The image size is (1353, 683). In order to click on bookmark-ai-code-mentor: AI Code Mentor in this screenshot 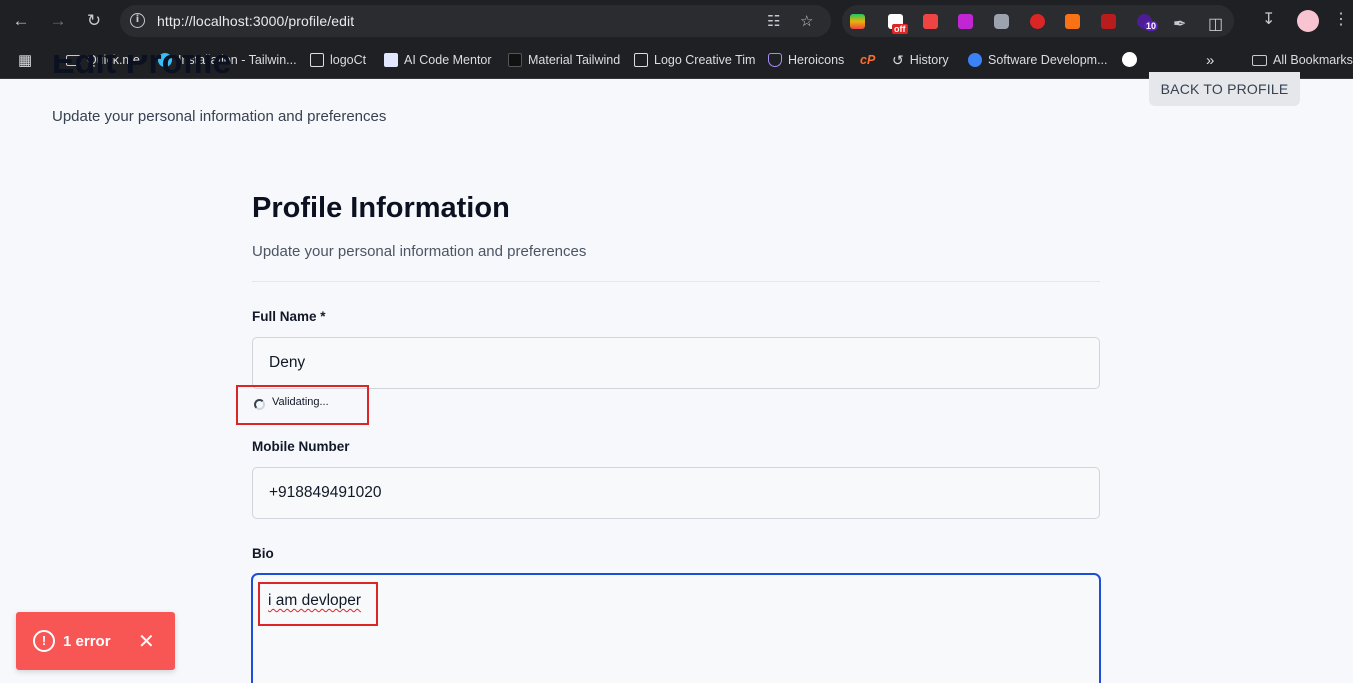, I will do `click(438, 60)`.